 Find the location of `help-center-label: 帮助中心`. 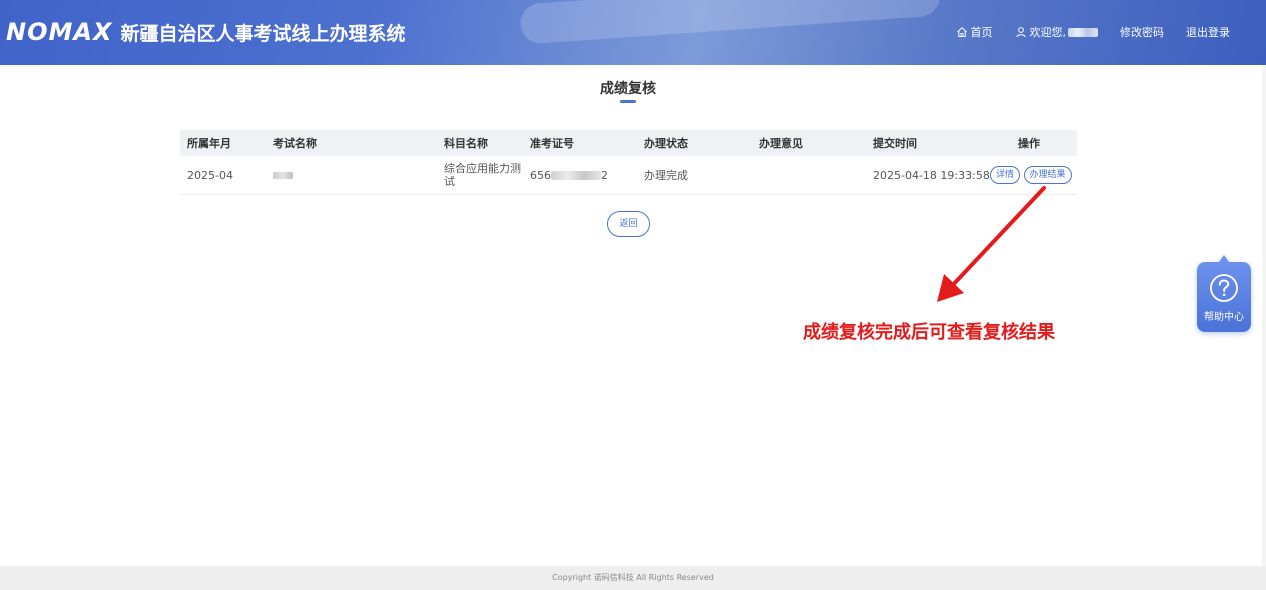

help-center-label: 帮助中心 is located at coordinates (1224, 317).